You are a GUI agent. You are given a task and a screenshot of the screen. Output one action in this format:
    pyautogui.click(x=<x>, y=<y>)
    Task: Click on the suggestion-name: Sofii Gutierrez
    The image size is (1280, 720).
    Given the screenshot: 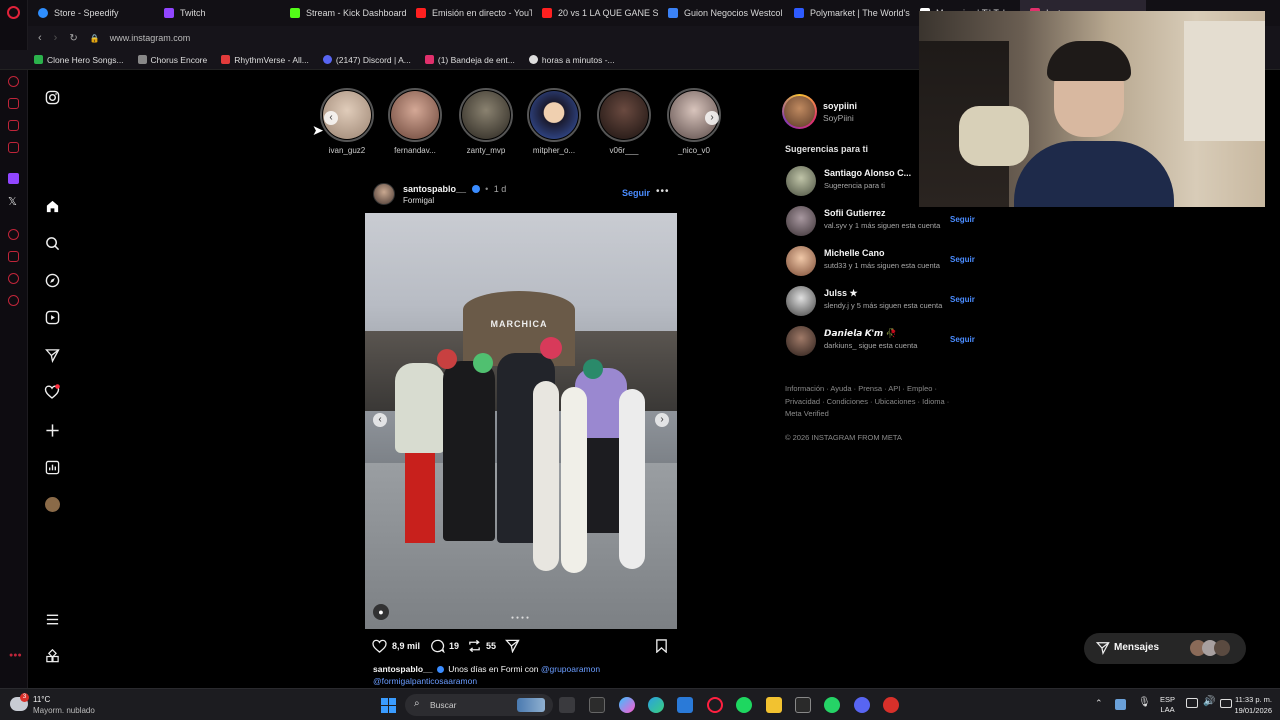 What is the action you would take?
    pyautogui.click(x=886, y=213)
    